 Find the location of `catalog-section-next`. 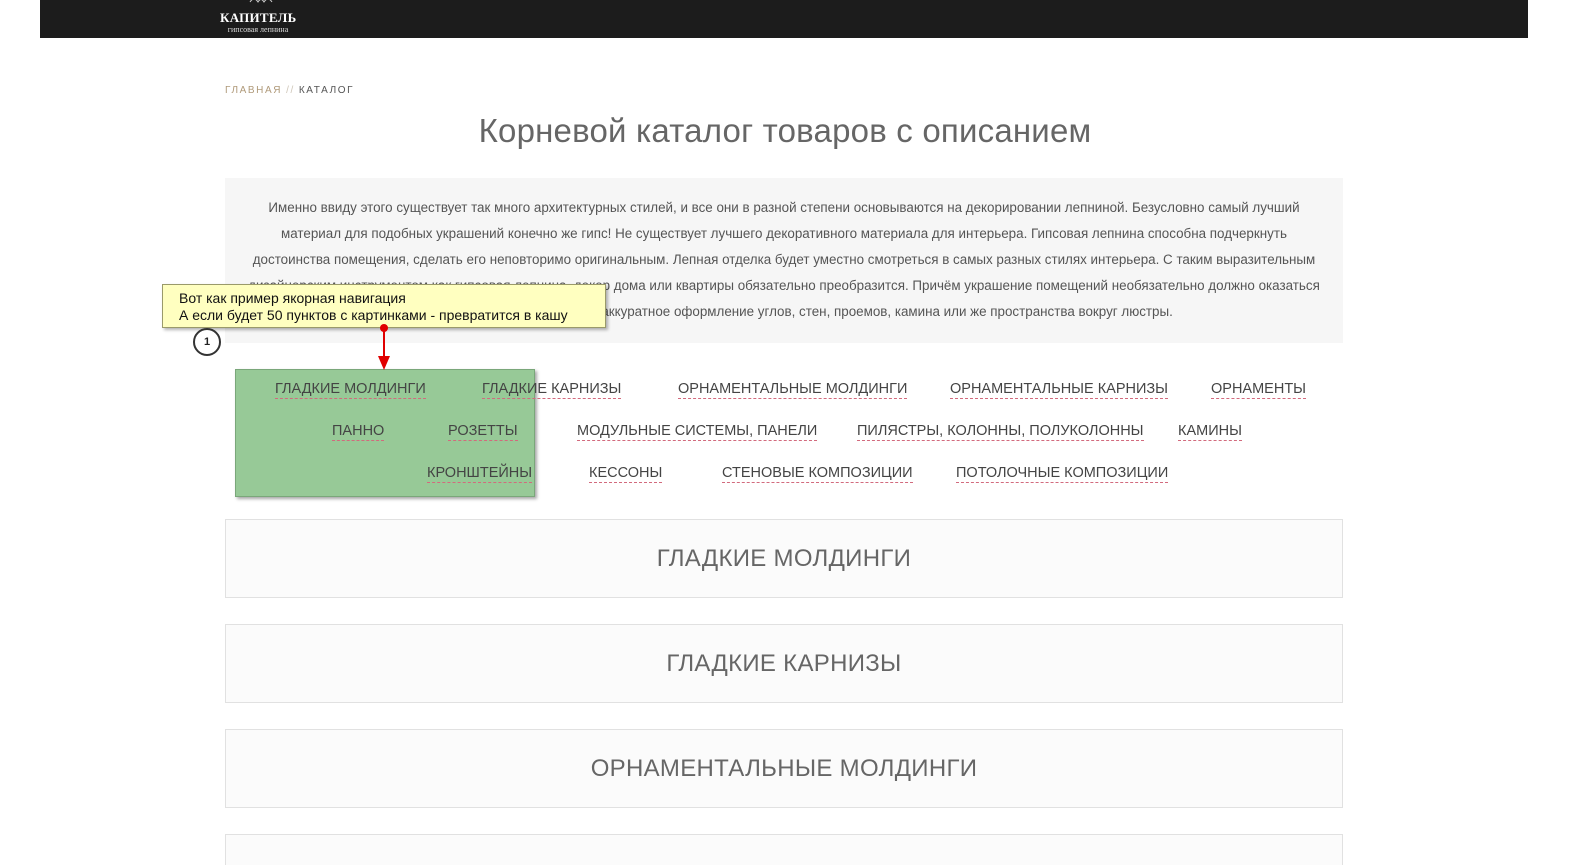

catalog-section-next is located at coordinates (784, 849).